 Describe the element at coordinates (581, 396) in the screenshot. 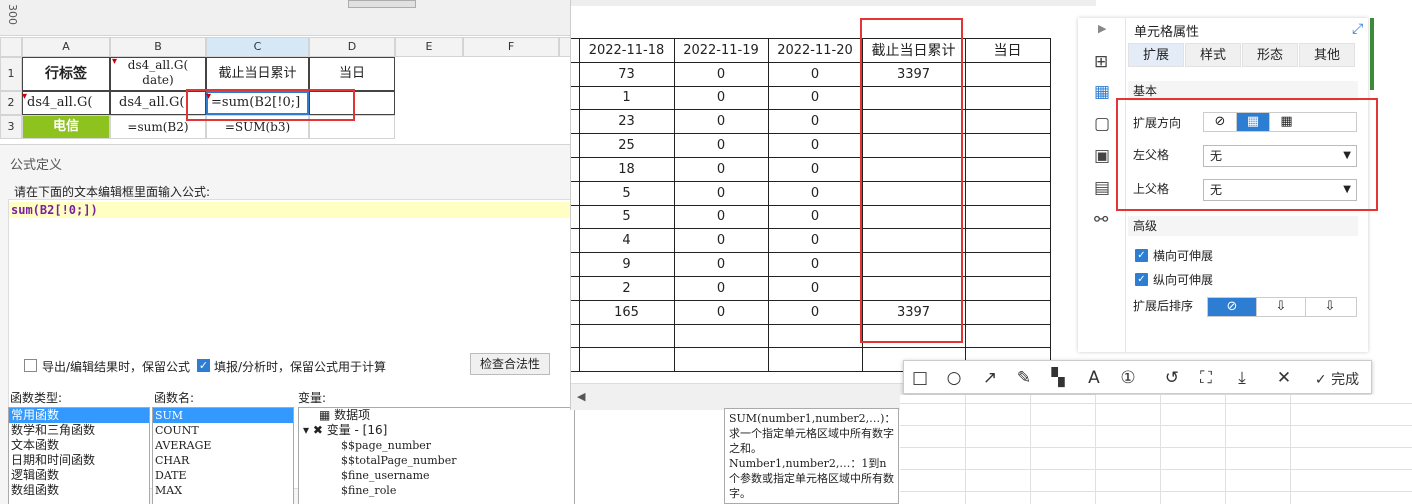

I see `scroll-left-icon: ◀` at that location.